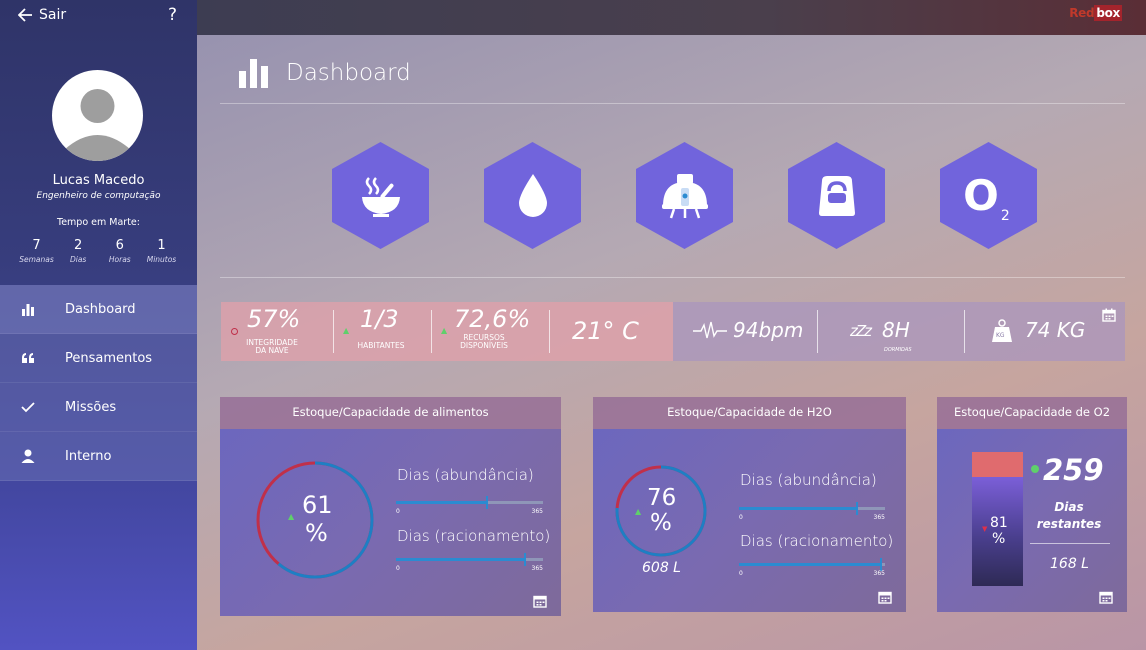  What do you see at coordinates (1073, 470) in the screenshot?
I see `days-remaining-value: 259` at bounding box center [1073, 470].